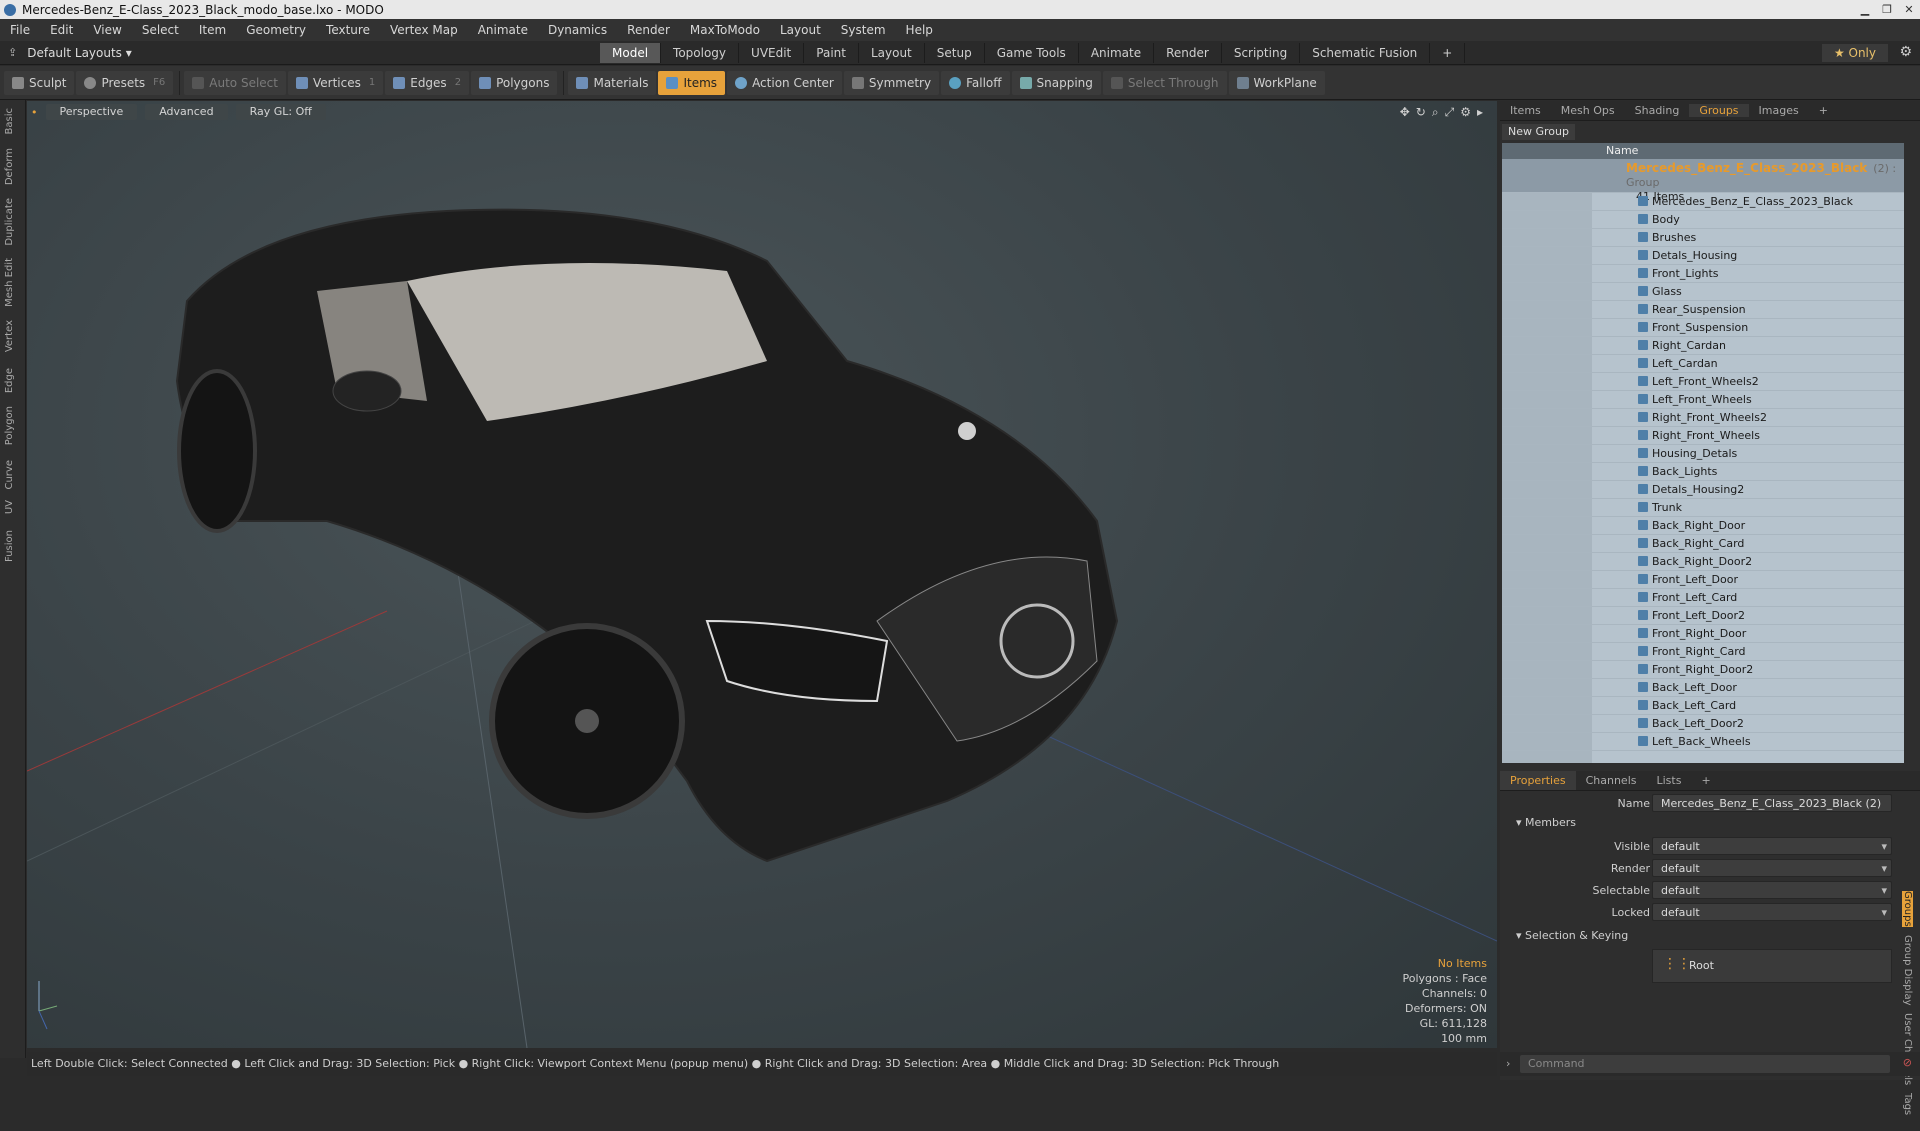  Describe the element at coordinates (12, 52) in the screenshot. I see `layout-arrow-icon: ⇪` at that location.